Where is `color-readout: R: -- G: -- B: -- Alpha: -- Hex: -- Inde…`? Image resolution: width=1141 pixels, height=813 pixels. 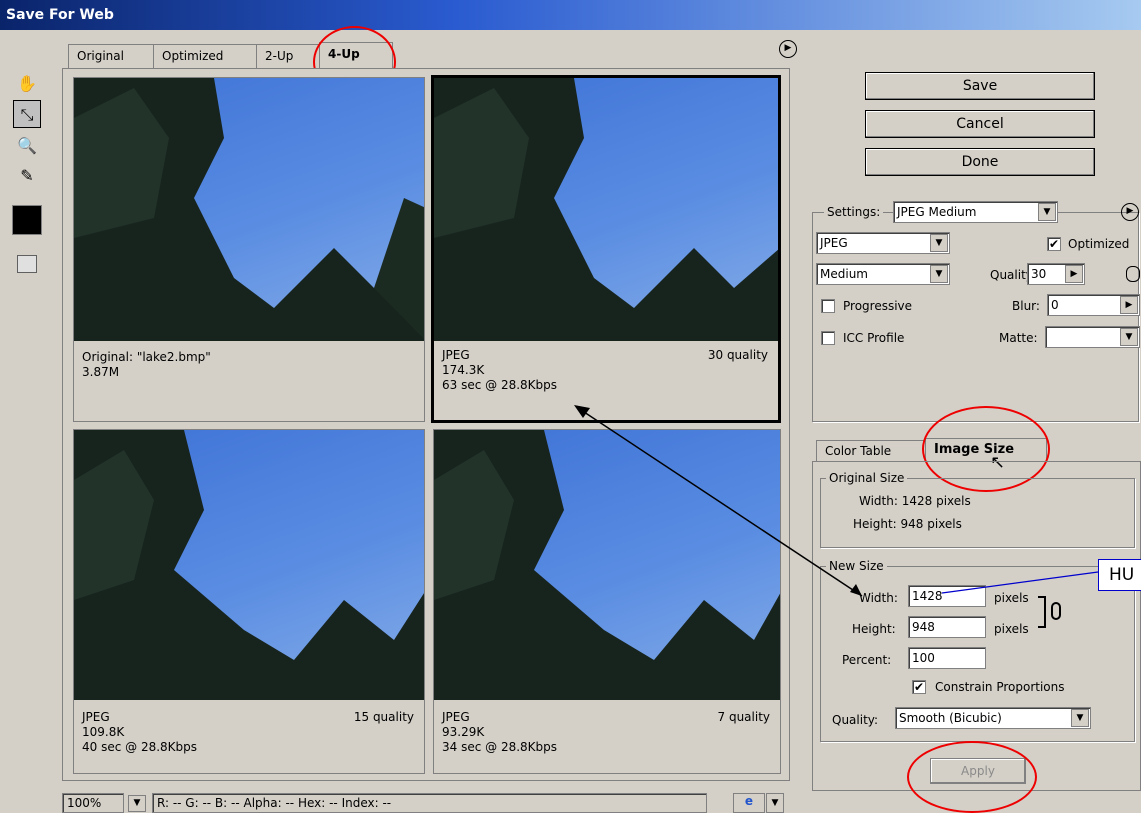 color-readout: R: -- G: -- B: -- Alpha: -- Hex: -- Inde… is located at coordinates (429, 803).